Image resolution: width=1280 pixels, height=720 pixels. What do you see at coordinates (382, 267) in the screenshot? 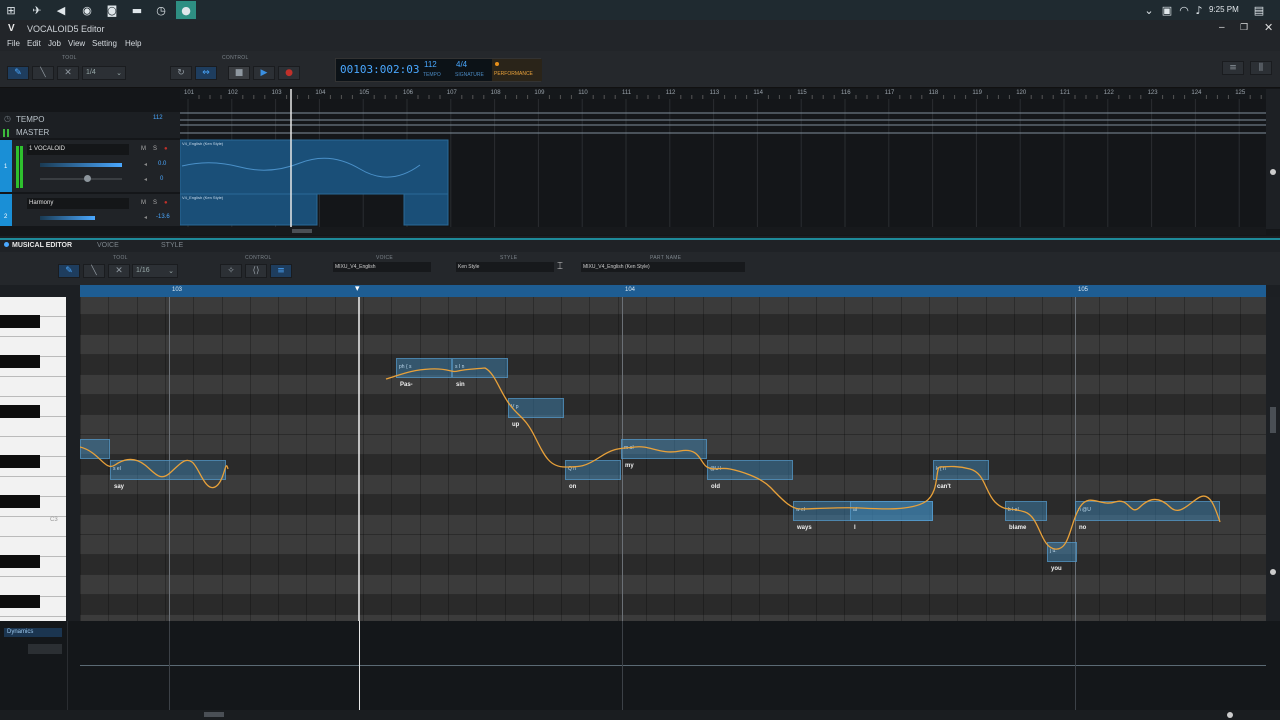
I see `voice-select: MIXU_V4_English` at bounding box center [382, 267].